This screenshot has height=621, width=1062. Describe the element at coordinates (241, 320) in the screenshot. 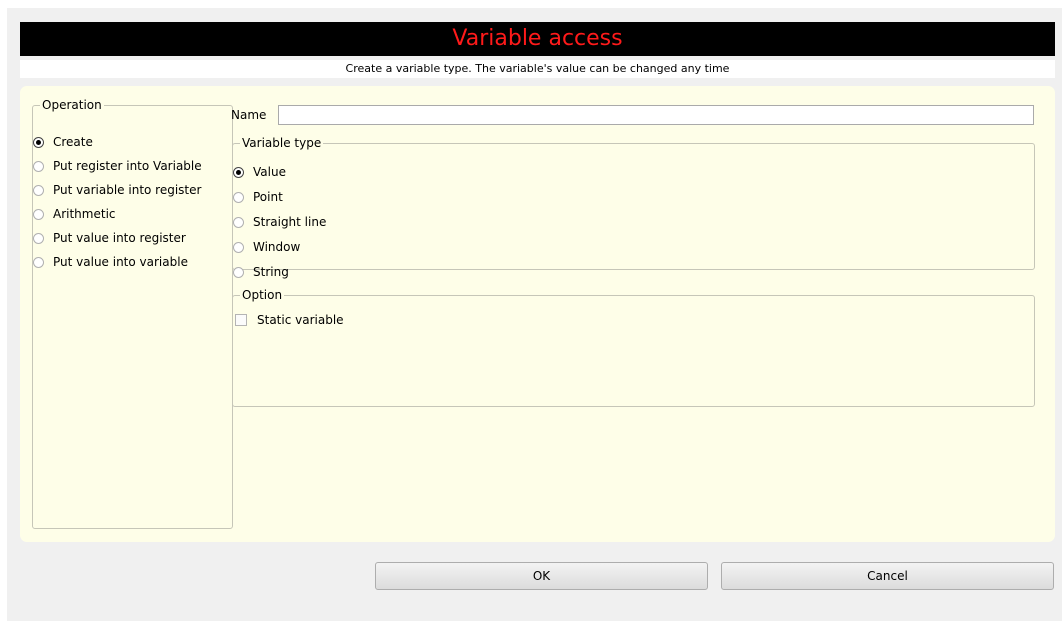

I see `static-variable-checkbox` at that location.